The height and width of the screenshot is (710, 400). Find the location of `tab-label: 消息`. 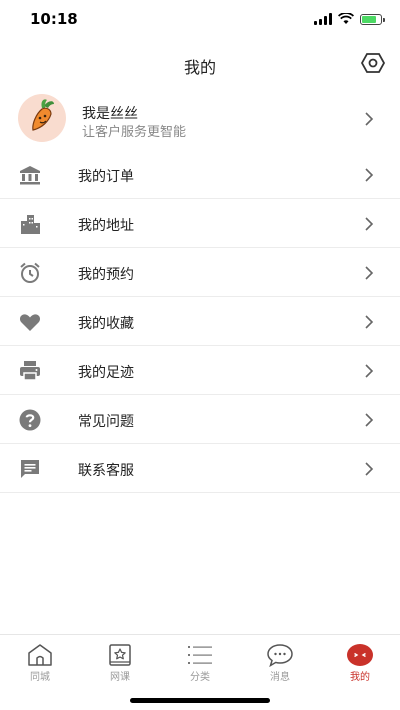

tab-label: 消息 is located at coordinates (280, 677).